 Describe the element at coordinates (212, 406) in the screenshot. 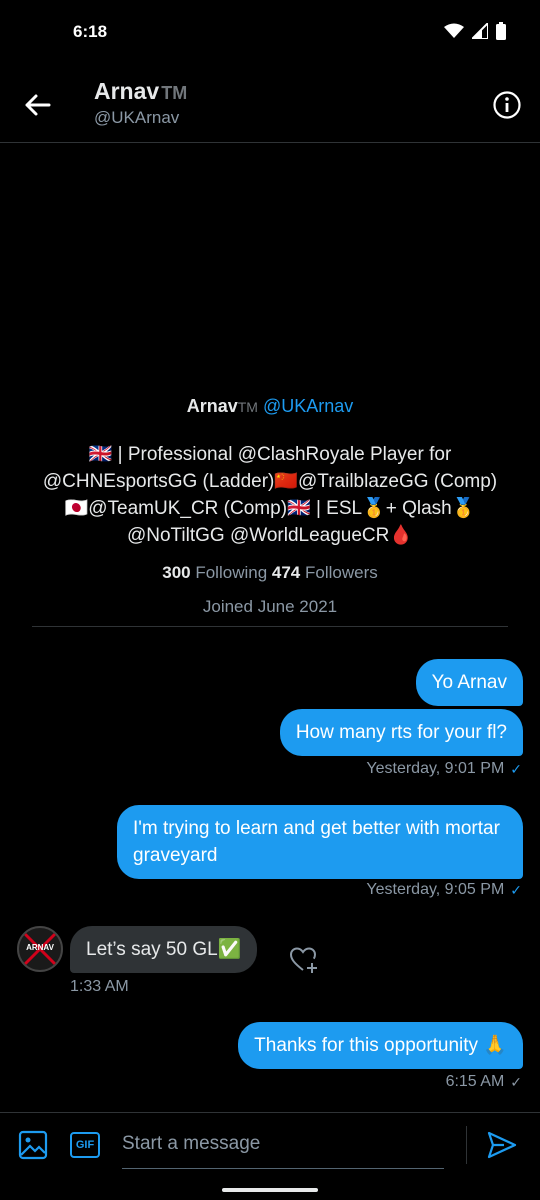

I see `profile-name: Arnav` at that location.